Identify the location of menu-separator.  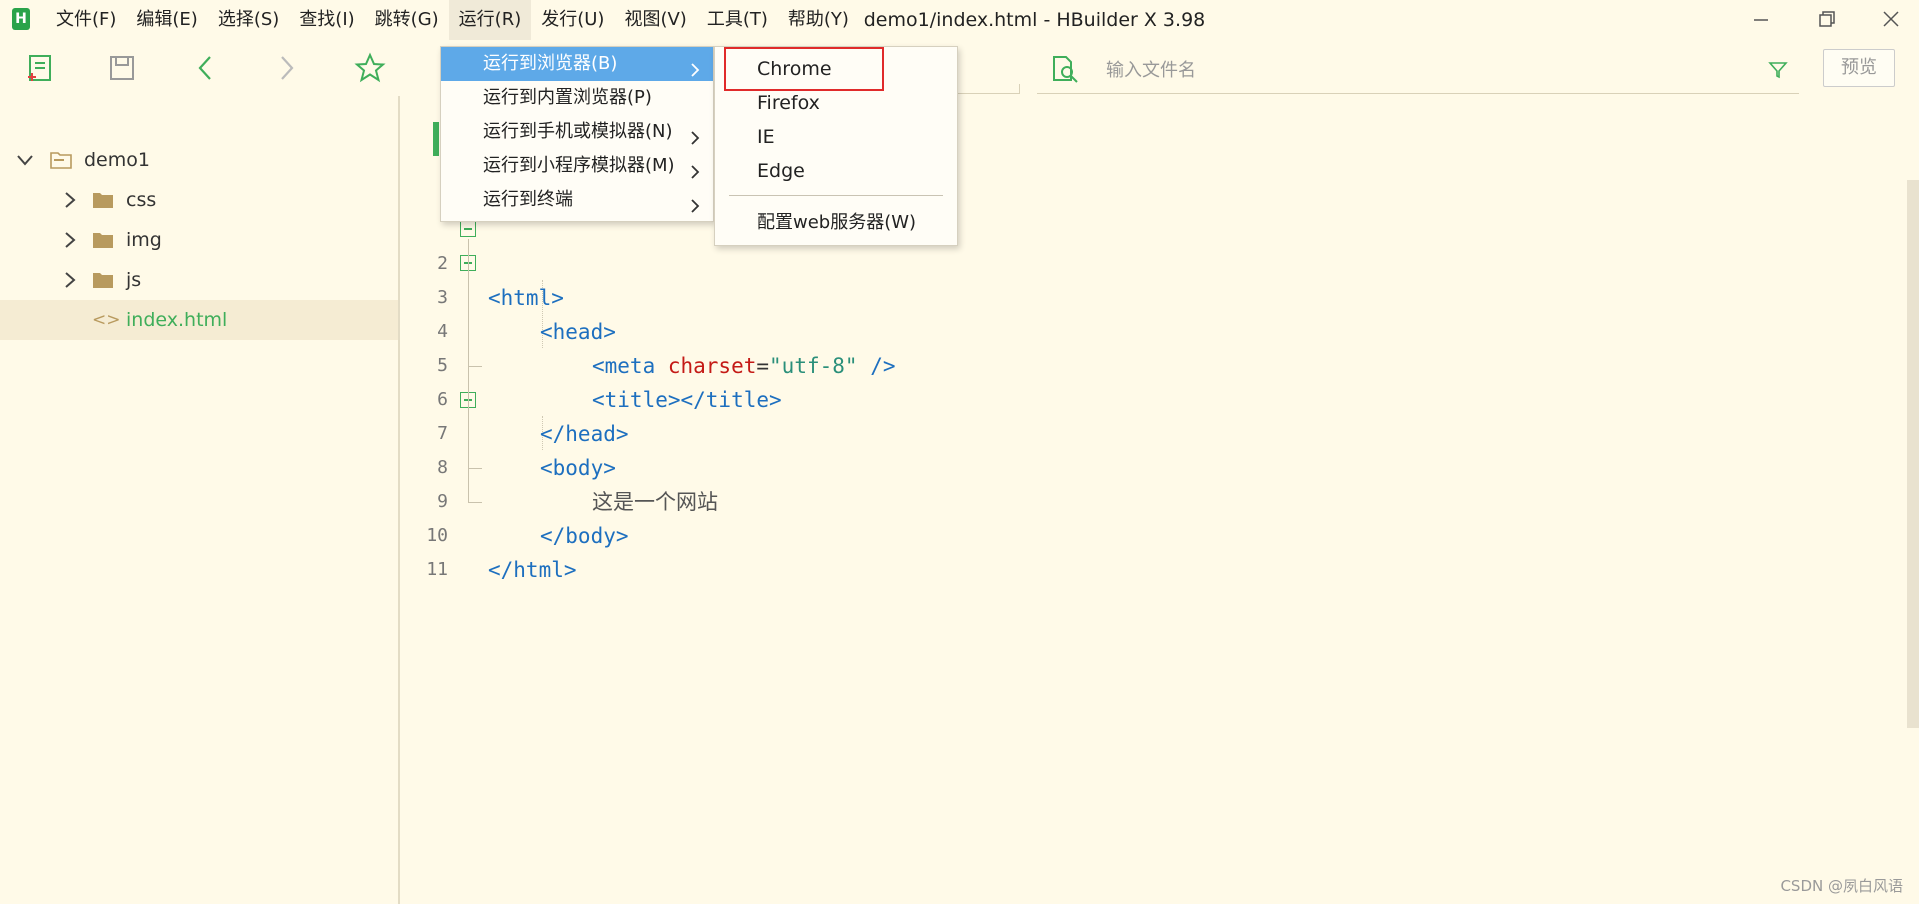
(836, 195).